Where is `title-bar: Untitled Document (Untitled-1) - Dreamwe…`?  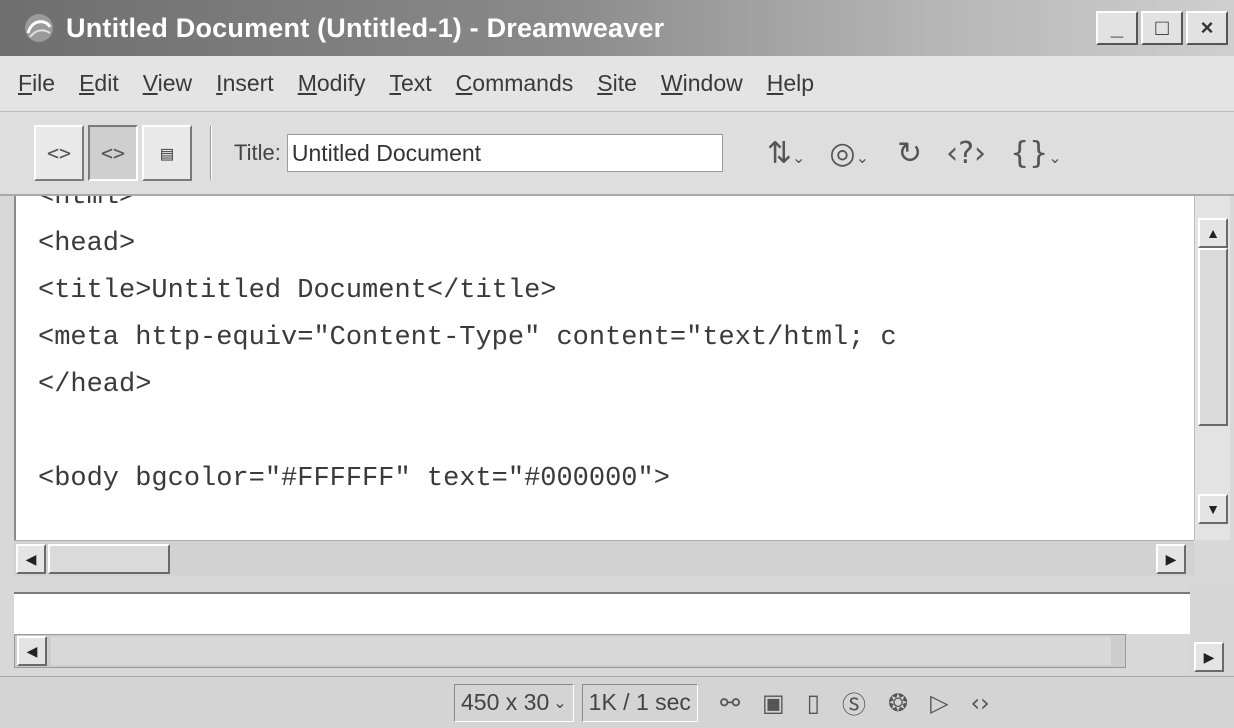
title-bar: Untitled Document (Untitled-1) - Dreamwe… is located at coordinates (617, 28).